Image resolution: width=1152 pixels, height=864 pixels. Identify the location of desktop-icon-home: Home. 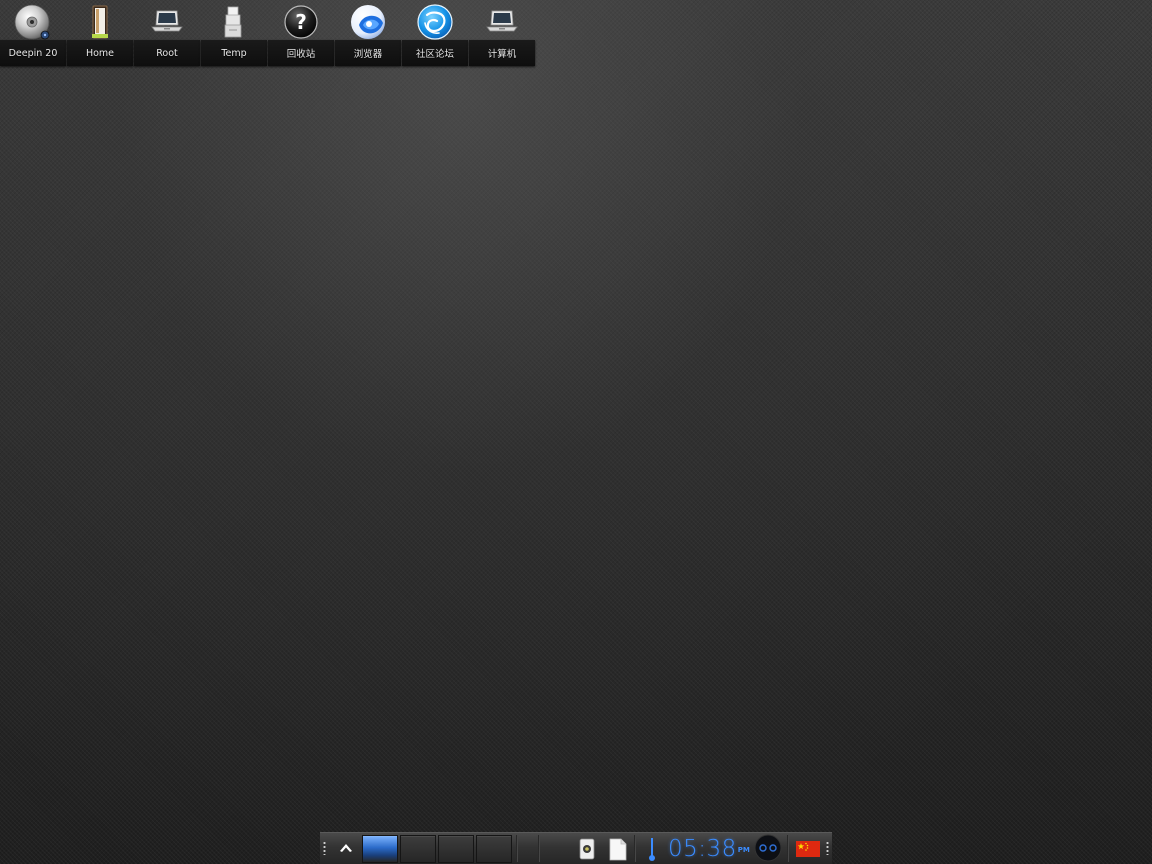
(100, 33).